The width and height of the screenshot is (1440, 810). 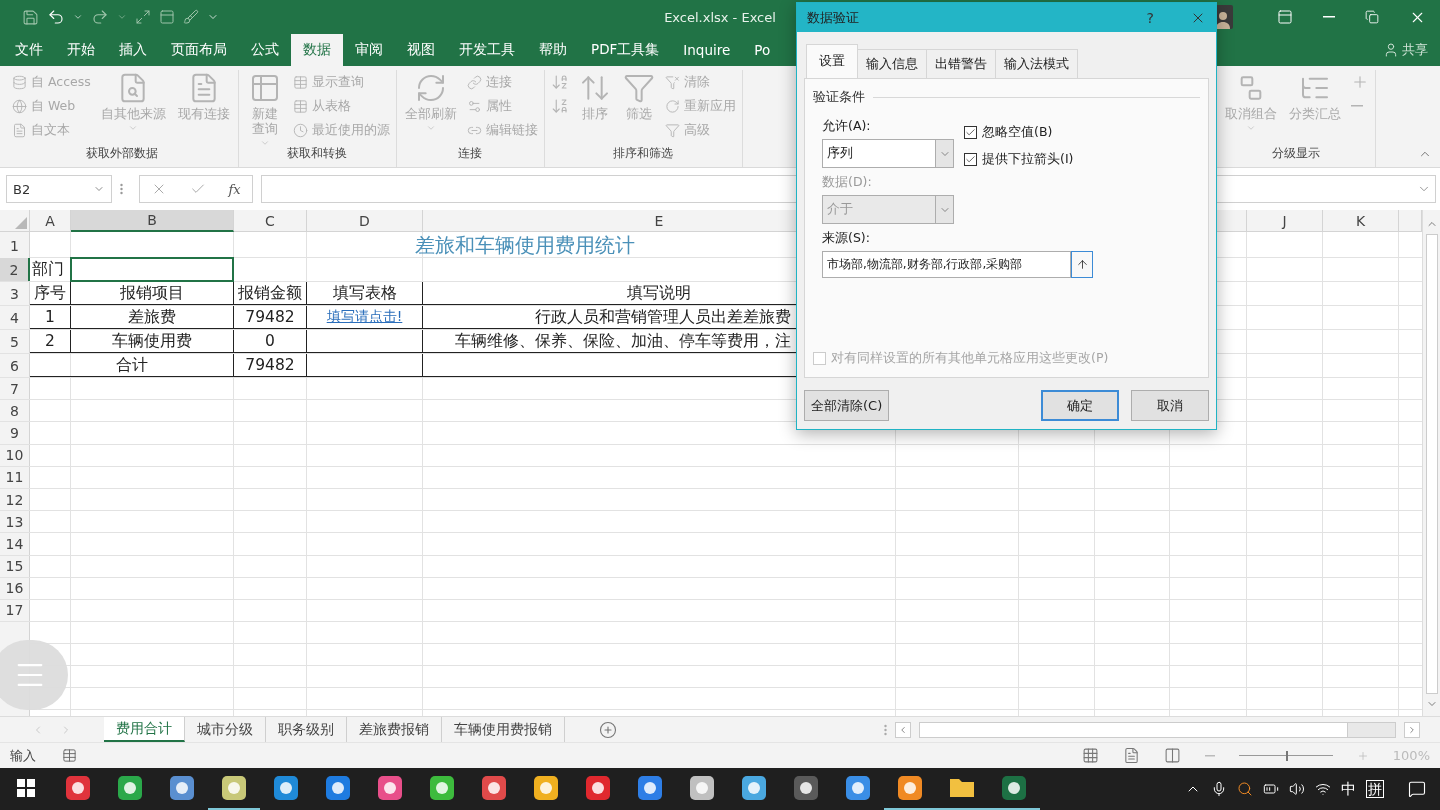 I want to click on checkbox-label: 忽略空值(B), so click(x=1017, y=132).